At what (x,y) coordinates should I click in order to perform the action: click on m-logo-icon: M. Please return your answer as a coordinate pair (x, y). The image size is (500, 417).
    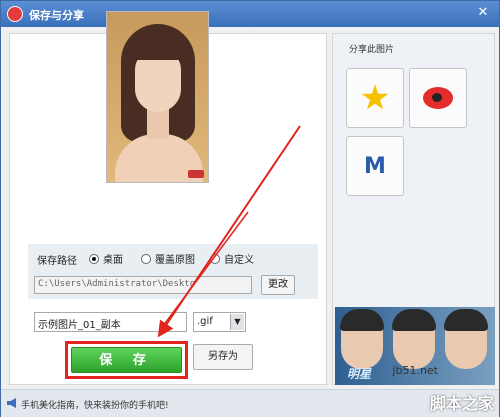
    Looking at the image, I should click on (375, 166).